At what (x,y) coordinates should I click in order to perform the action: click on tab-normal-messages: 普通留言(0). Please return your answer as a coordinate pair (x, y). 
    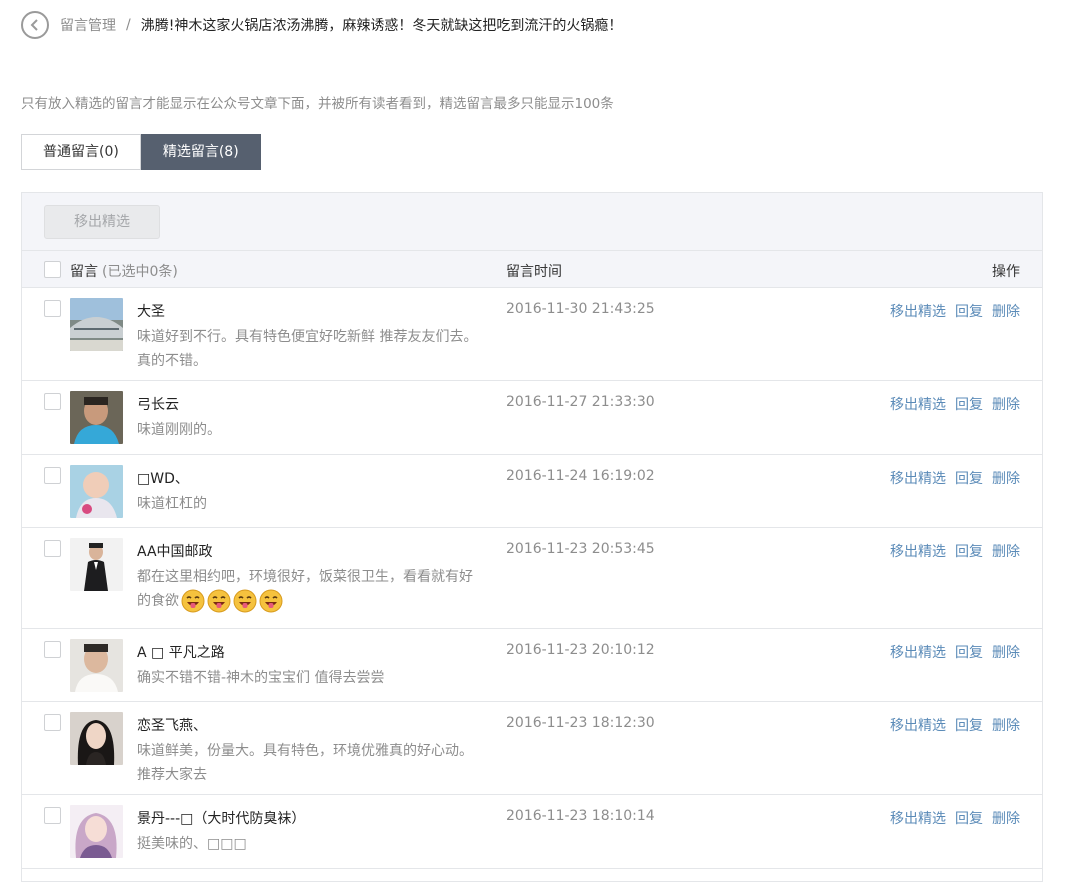
    Looking at the image, I should click on (81, 152).